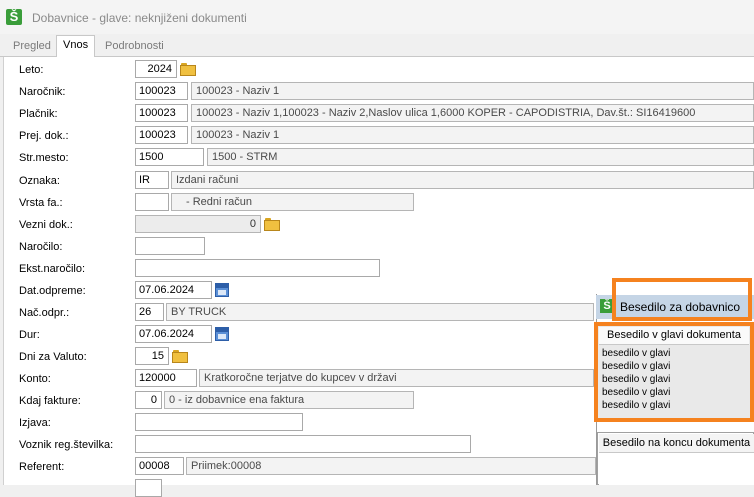 The image size is (754, 497). I want to click on str-mesto-label: Str.mesto:, so click(44, 158).